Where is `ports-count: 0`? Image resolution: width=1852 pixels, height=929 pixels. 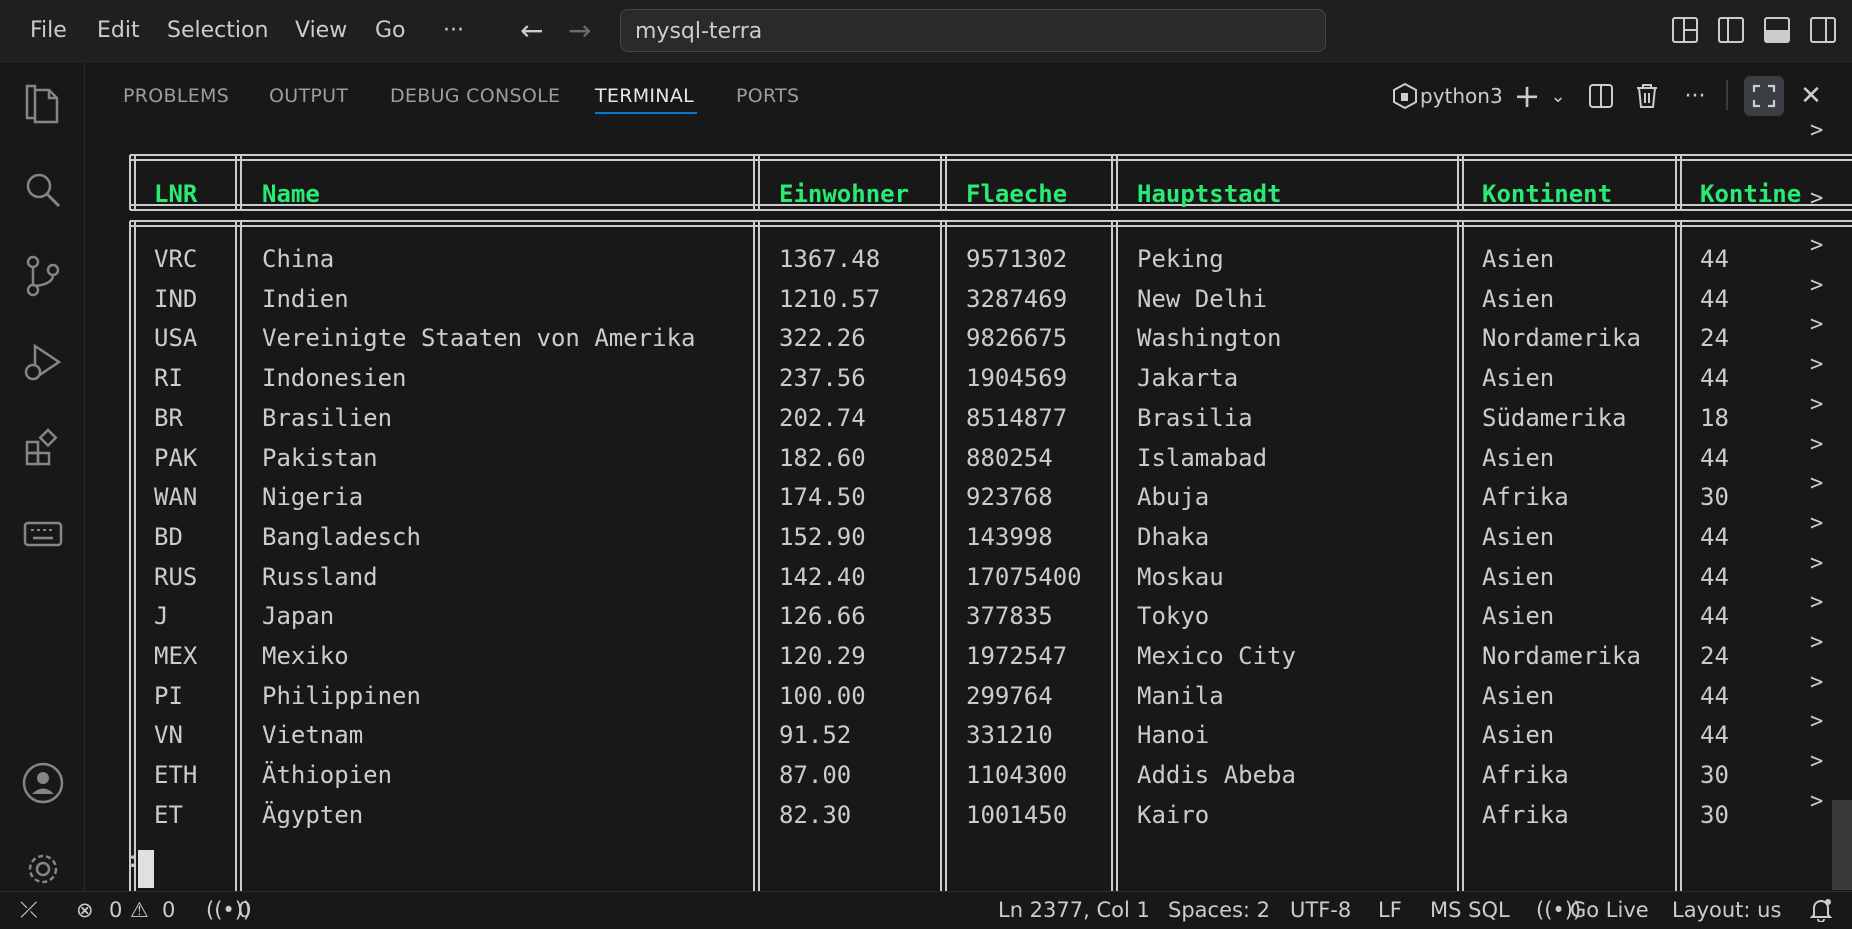
ports-count: 0 is located at coordinates (244, 910).